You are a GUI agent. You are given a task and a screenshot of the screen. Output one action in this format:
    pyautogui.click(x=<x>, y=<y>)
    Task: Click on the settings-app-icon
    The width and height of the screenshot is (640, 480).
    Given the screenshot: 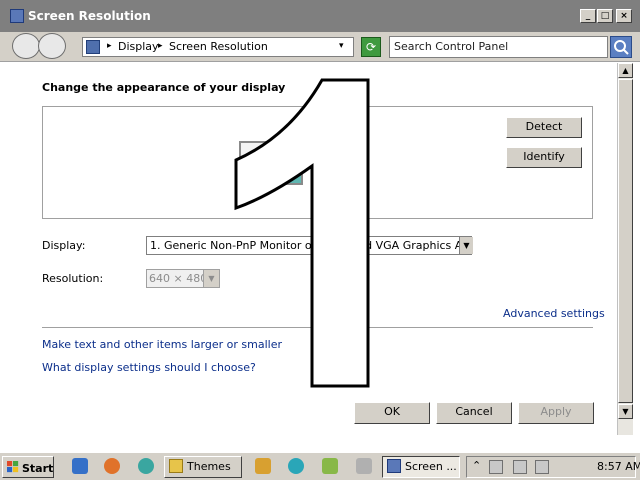 What is the action you would take?
    pyautogui.click(x=263, y=466)
    